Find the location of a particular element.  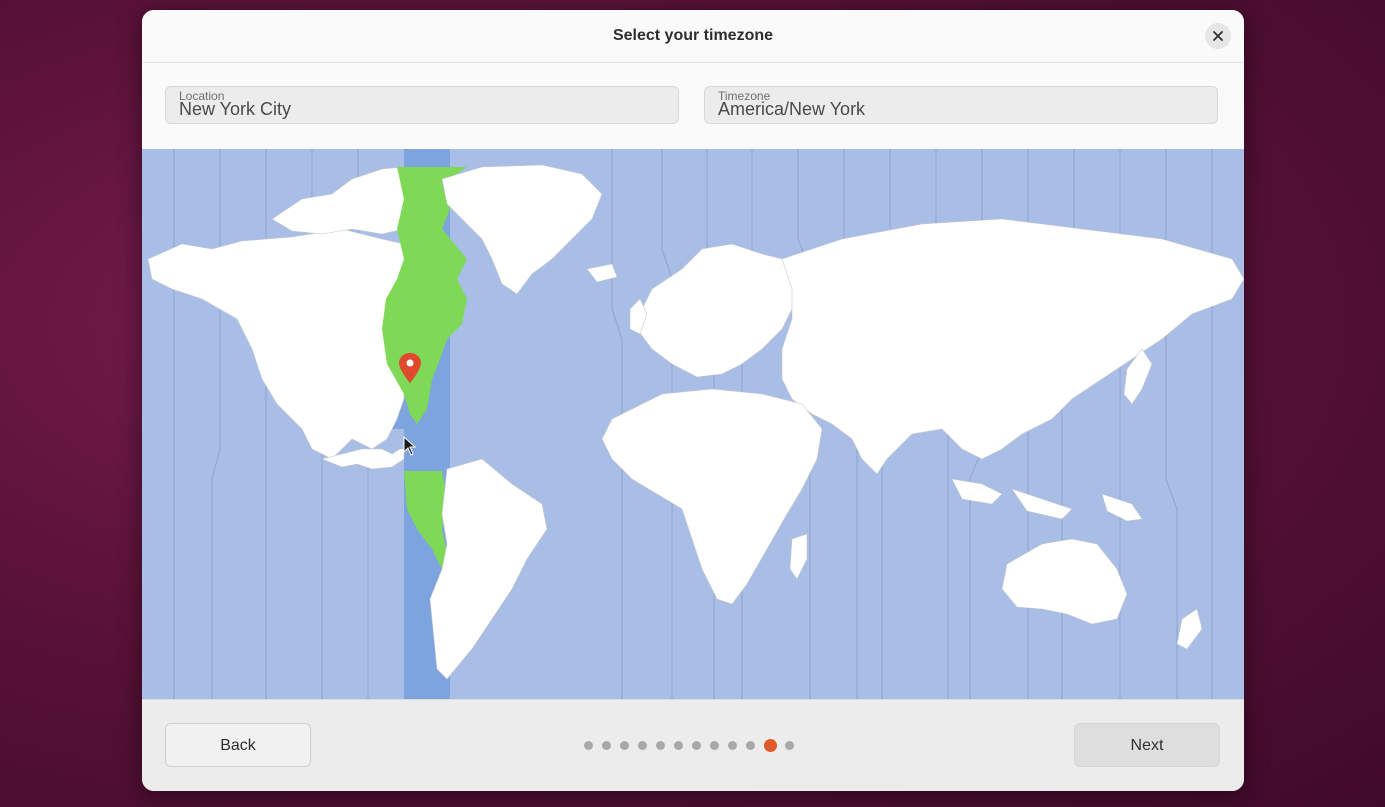

close-button is located at coordinates (1218, 36).